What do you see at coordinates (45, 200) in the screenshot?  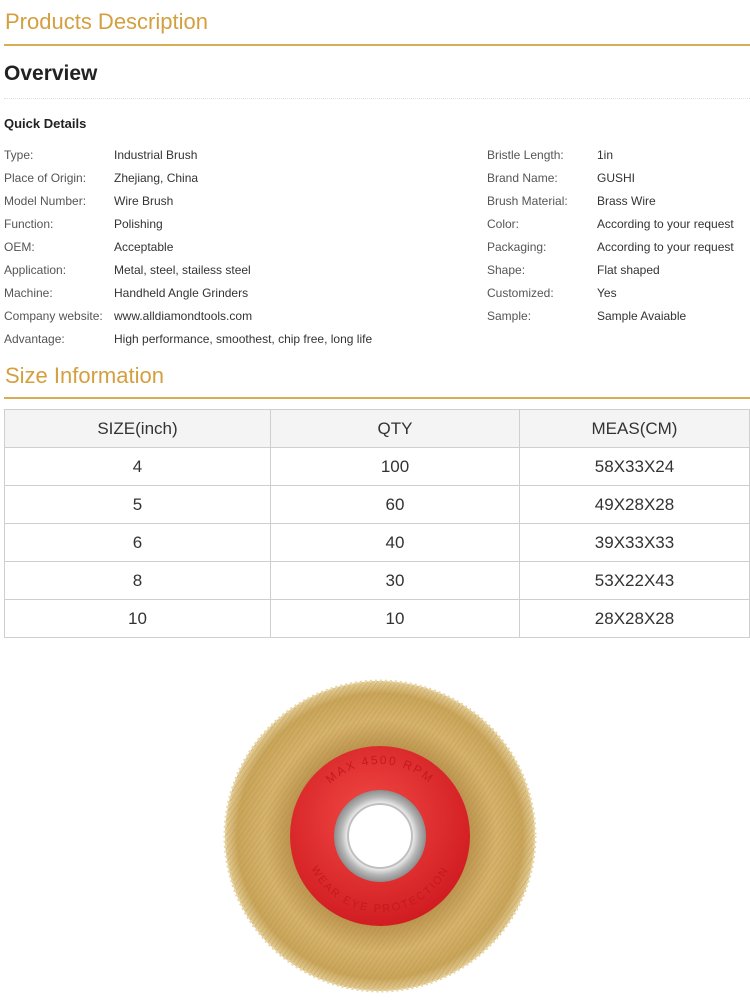 I see `detail-label: Model Number:` at bounding box center [45, 200].